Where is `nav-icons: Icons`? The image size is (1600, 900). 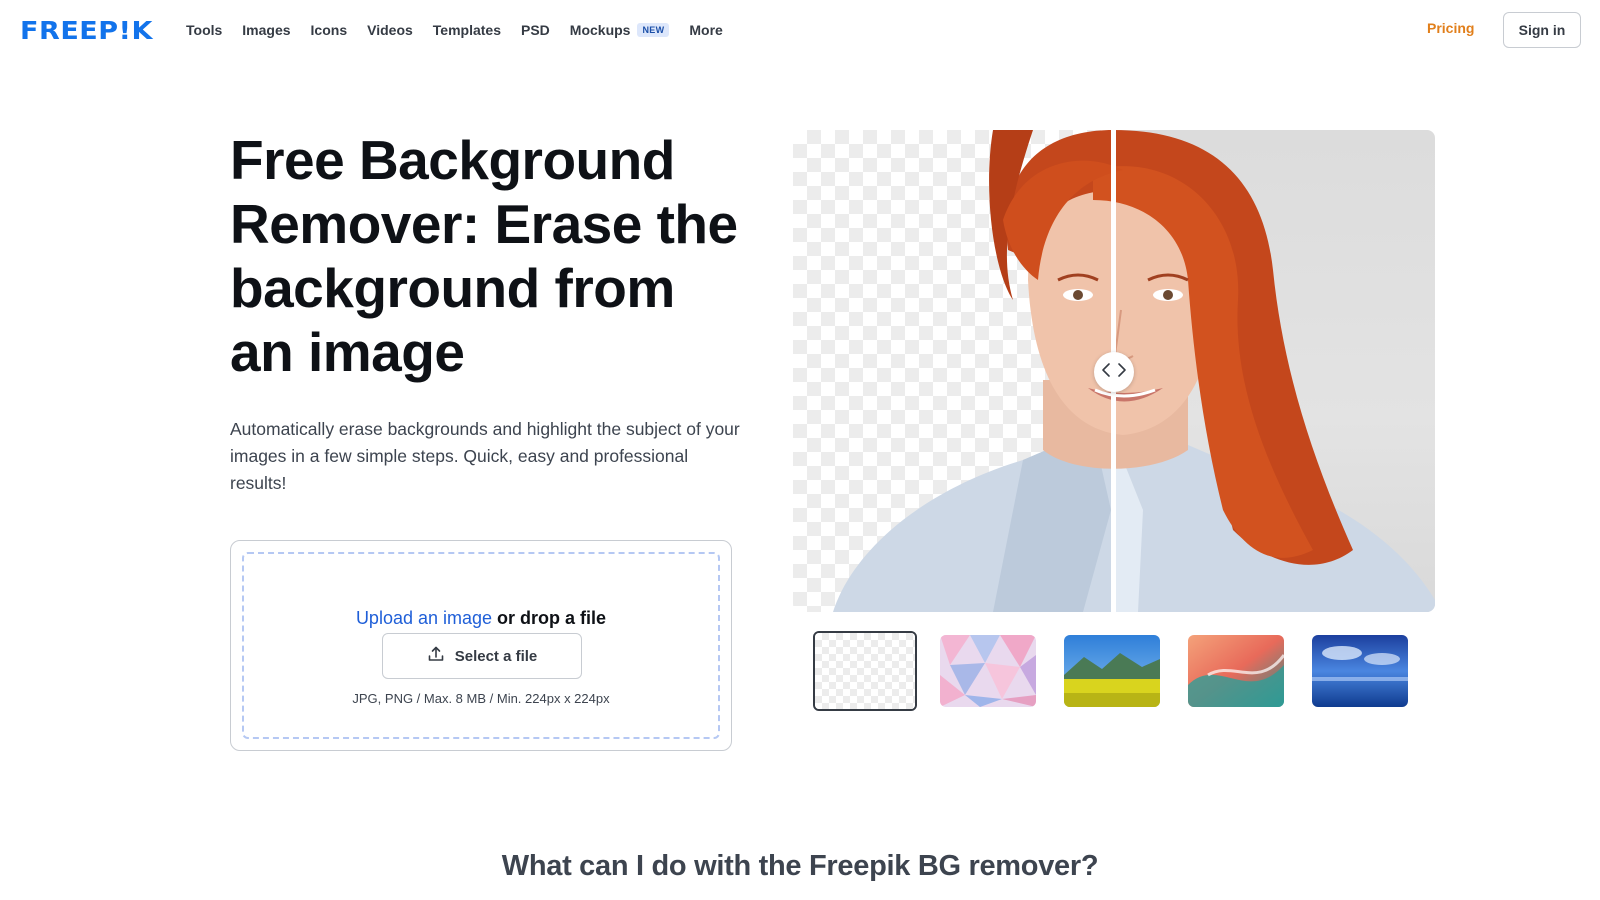
nav-icons: Icons is located at coordinates (329, 30).